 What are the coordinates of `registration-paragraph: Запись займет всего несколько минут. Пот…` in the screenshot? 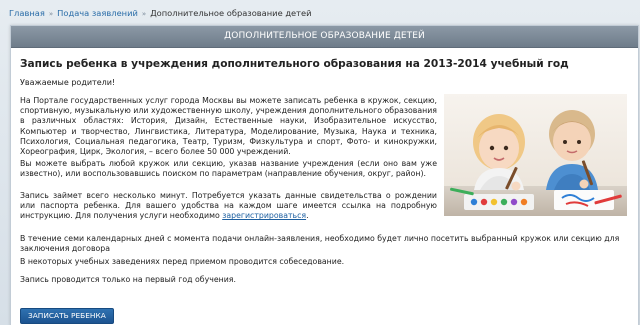 It's located at (228, 206).